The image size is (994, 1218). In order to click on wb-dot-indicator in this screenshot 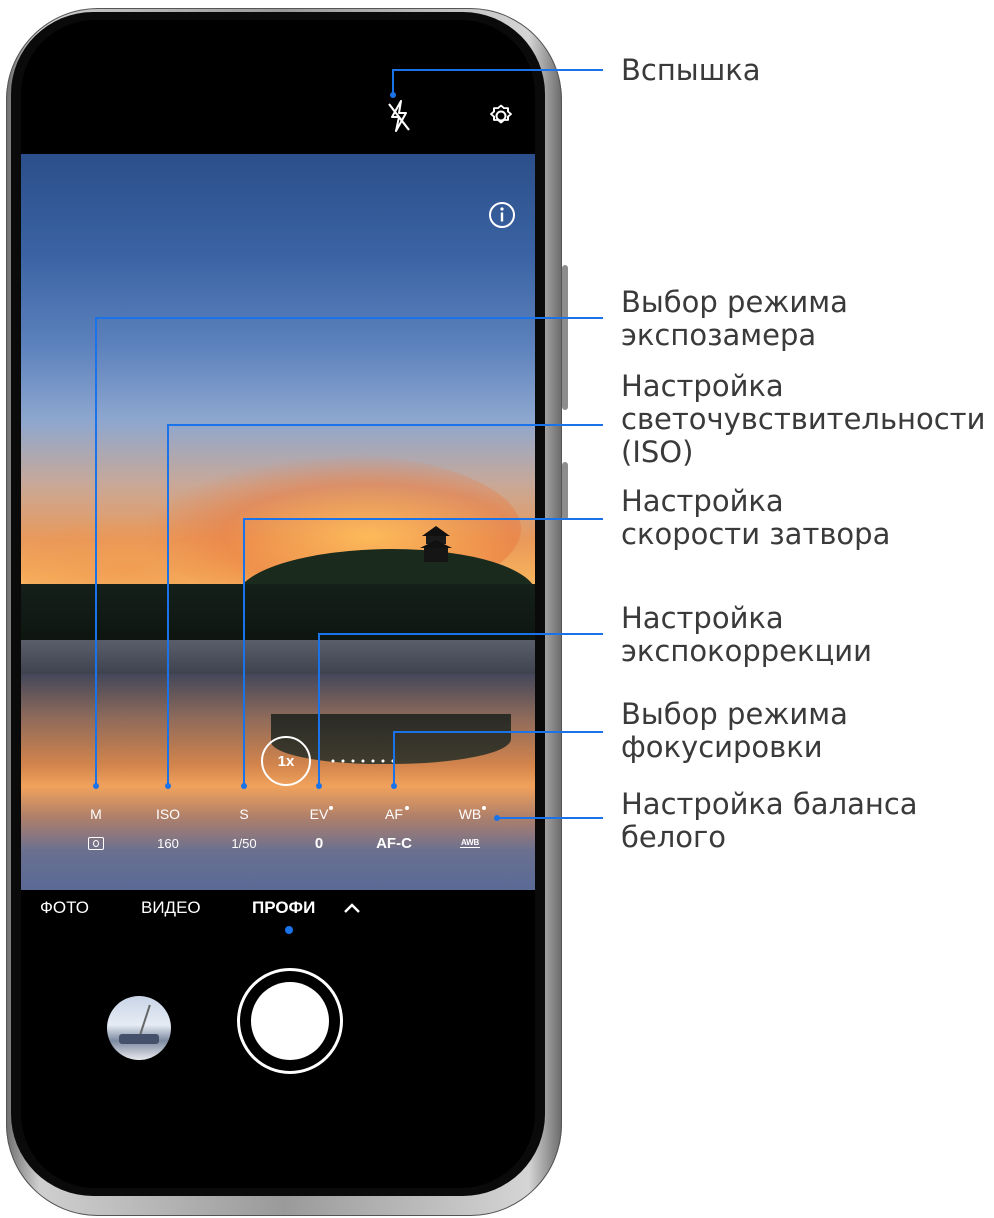, I will do `click(484, 808)`.